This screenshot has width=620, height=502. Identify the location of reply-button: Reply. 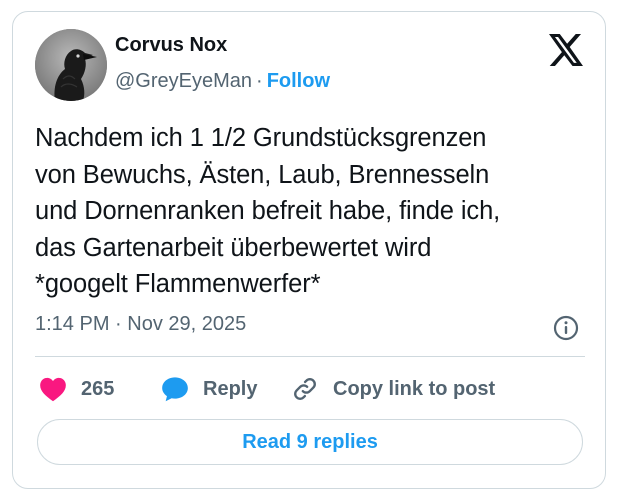
(209, 389).